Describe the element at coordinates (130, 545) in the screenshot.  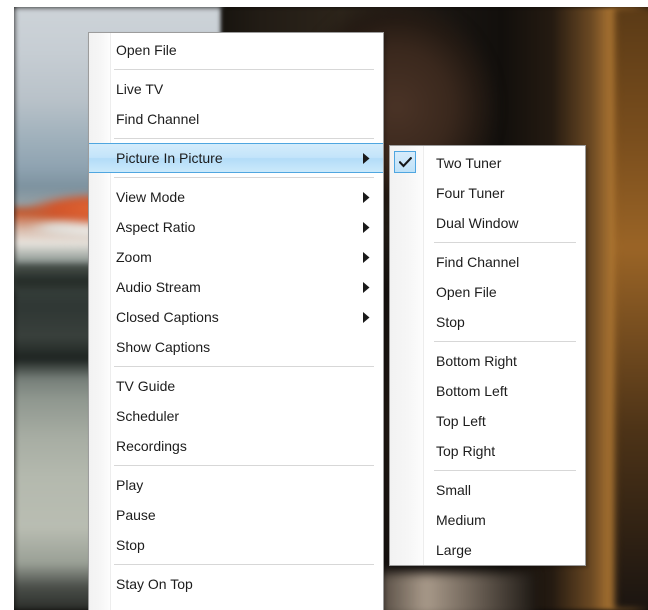
I see `menu-item-label: Stop` at that location.